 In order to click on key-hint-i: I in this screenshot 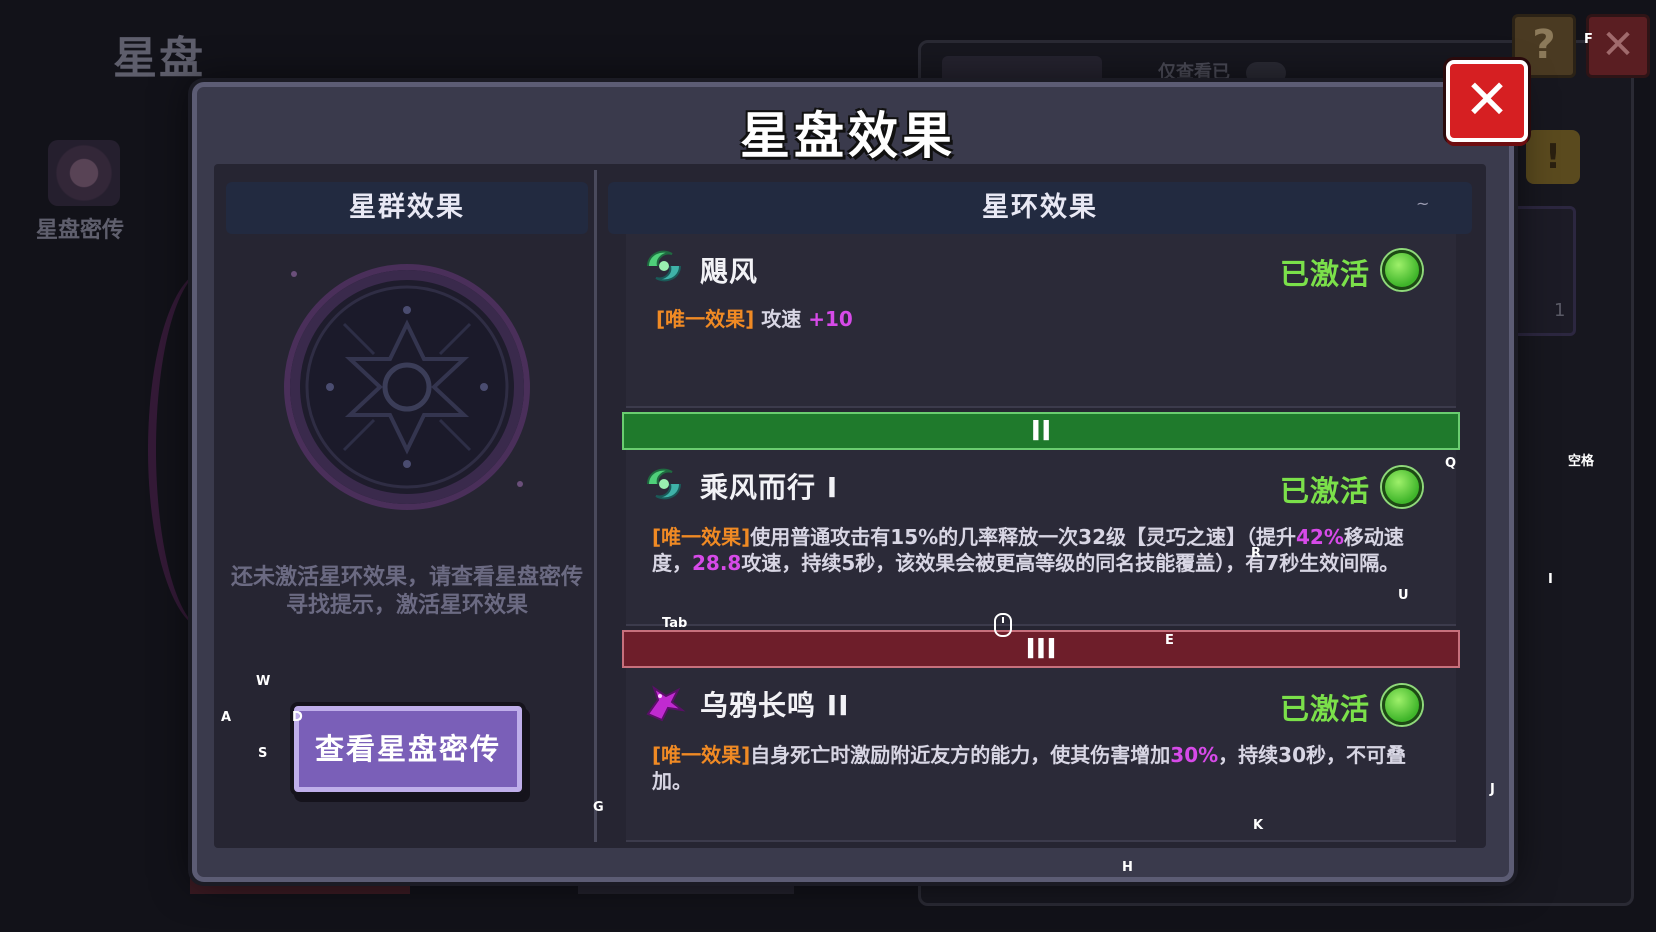, I will do `click(1550, 579)`.